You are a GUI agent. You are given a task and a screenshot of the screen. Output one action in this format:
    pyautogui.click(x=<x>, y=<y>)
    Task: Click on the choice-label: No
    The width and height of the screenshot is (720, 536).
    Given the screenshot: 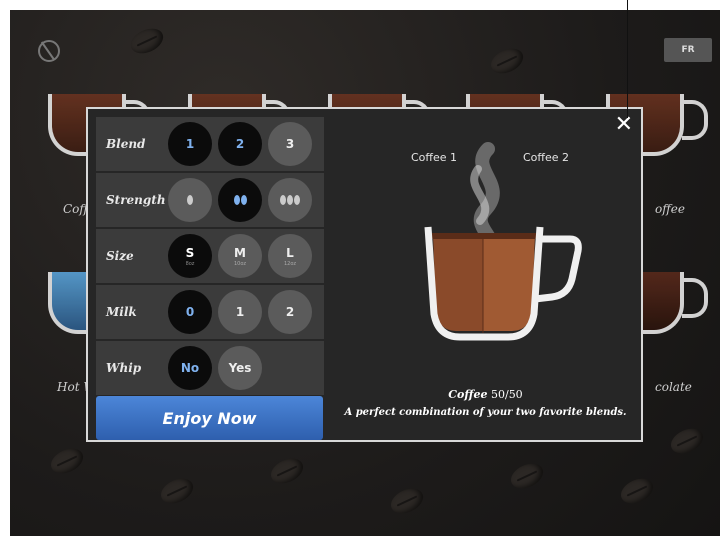 What is the action you would take?
    pyautogui.click(x=190, y=368)
    